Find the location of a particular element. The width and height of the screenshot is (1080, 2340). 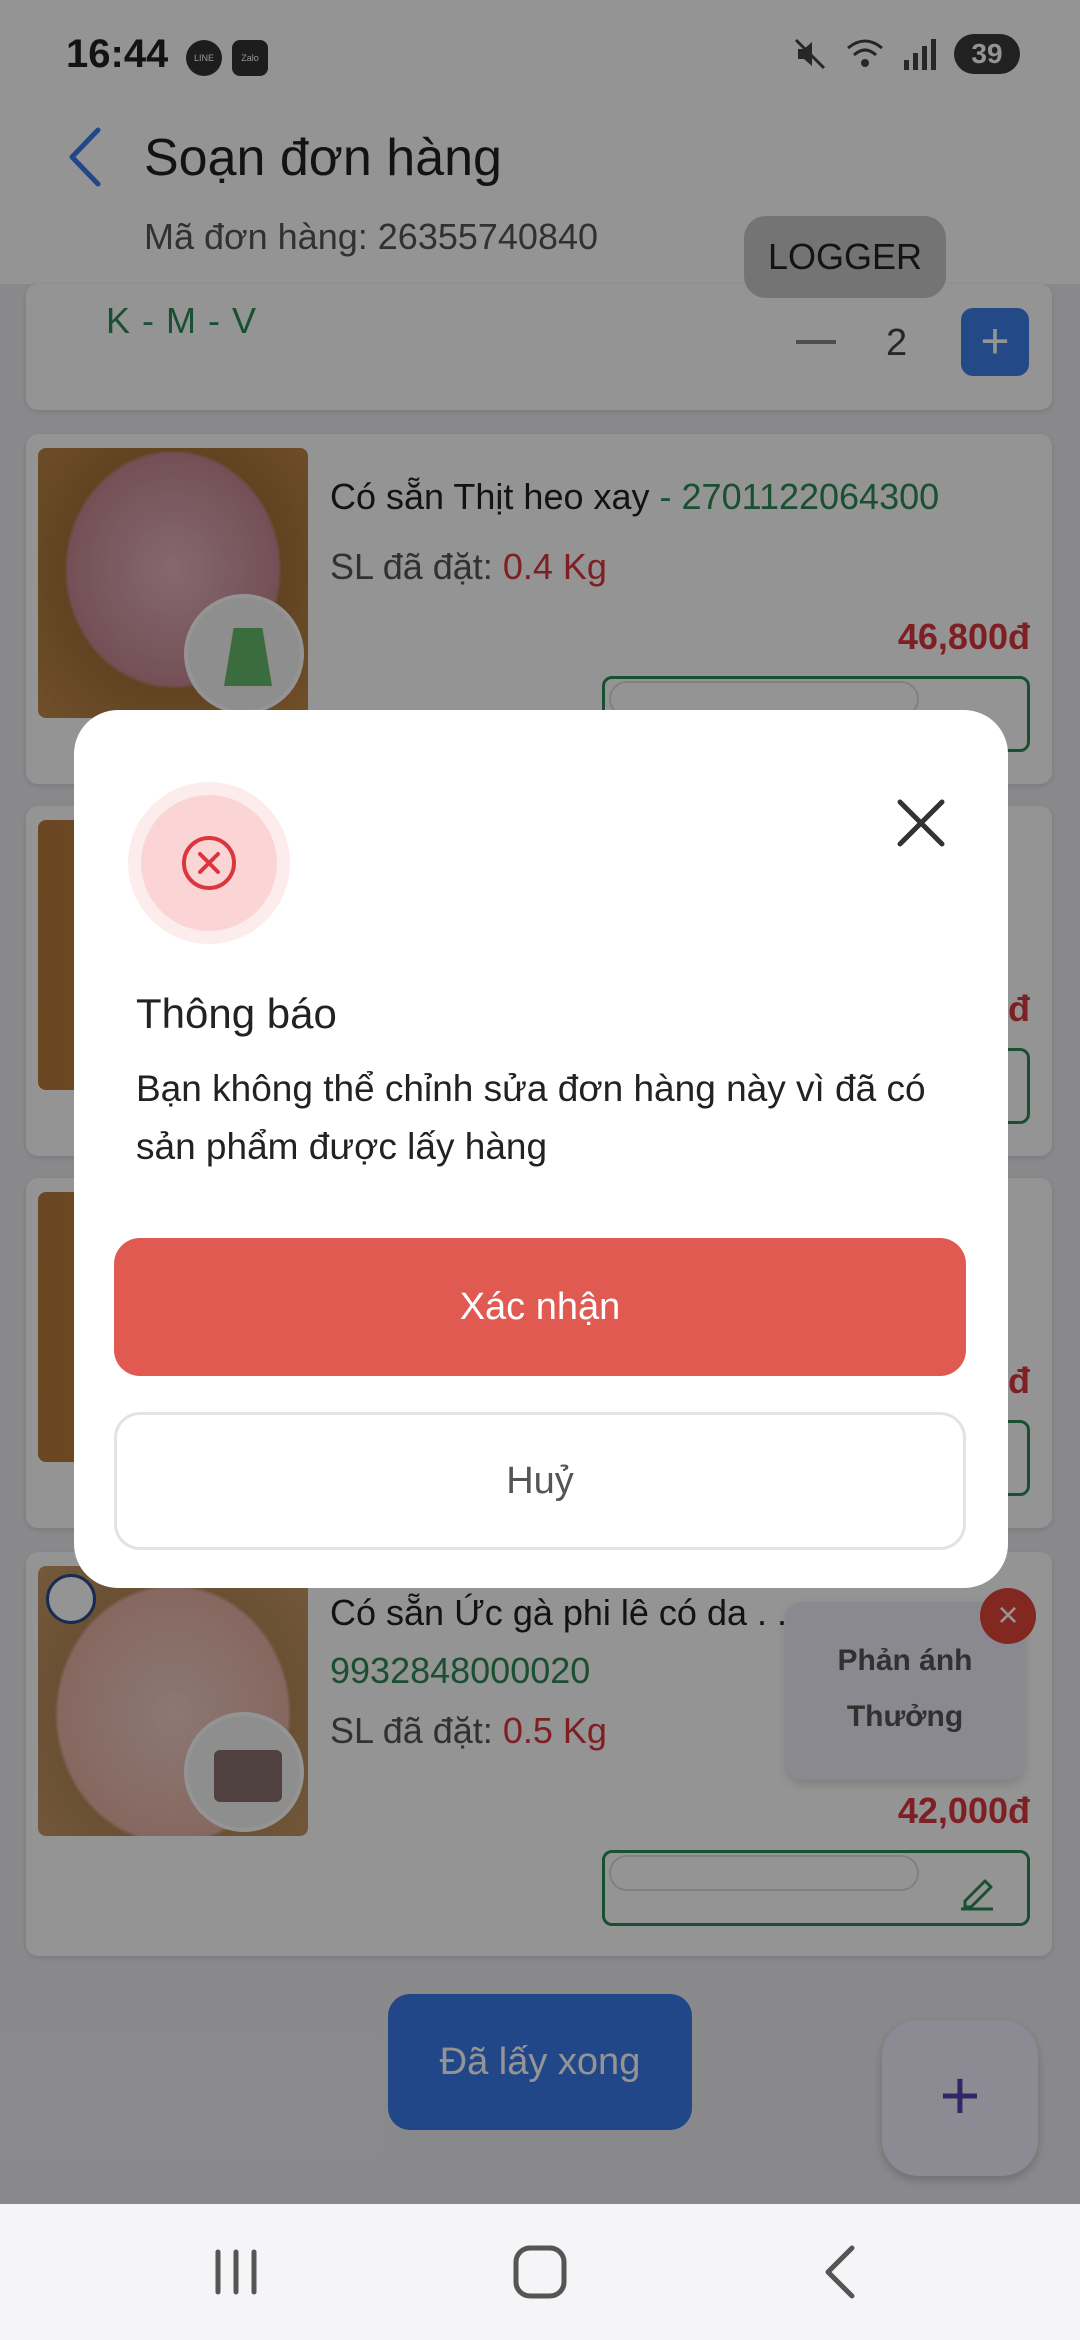

close-icon is located at coordinates (921, 823).